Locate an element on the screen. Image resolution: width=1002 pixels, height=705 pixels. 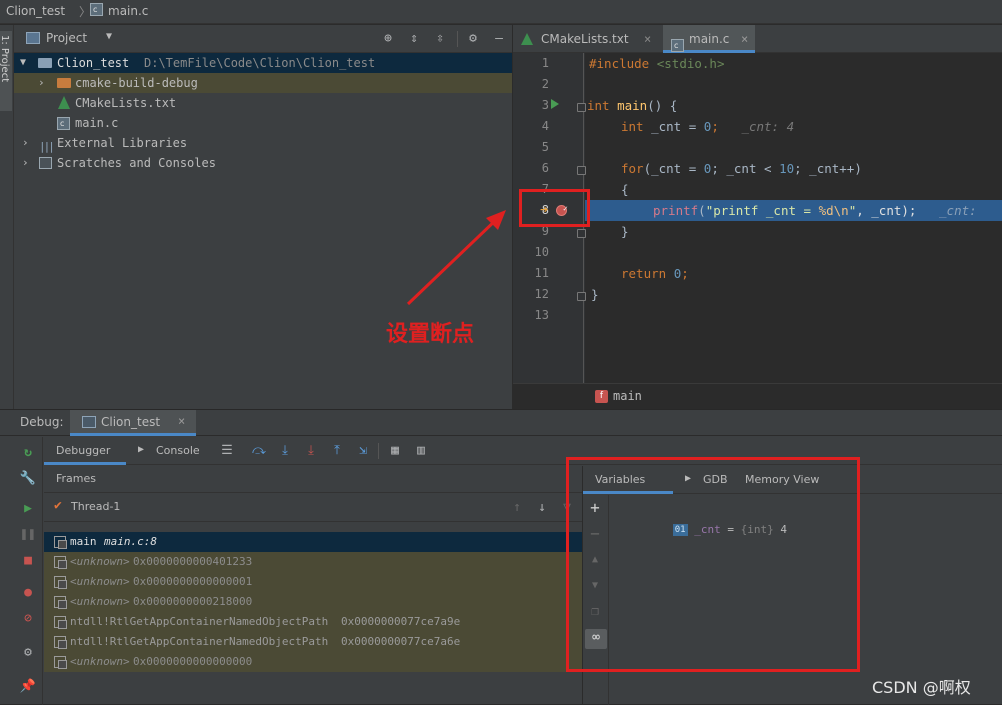
project-tool-tab: 1: Project is located at coordinates (6, 71).